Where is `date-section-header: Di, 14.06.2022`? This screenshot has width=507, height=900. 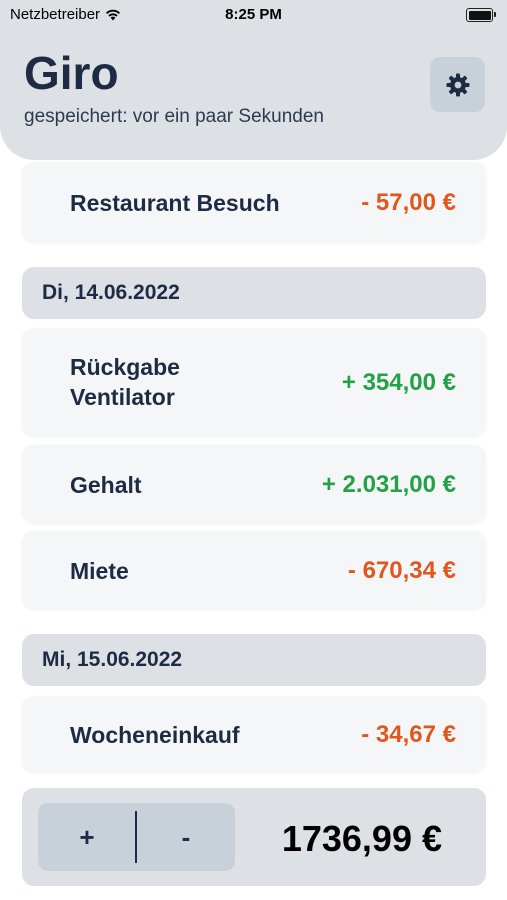 date-section-header: Di, 14.06.2022 is located at coordinates (254, 293).